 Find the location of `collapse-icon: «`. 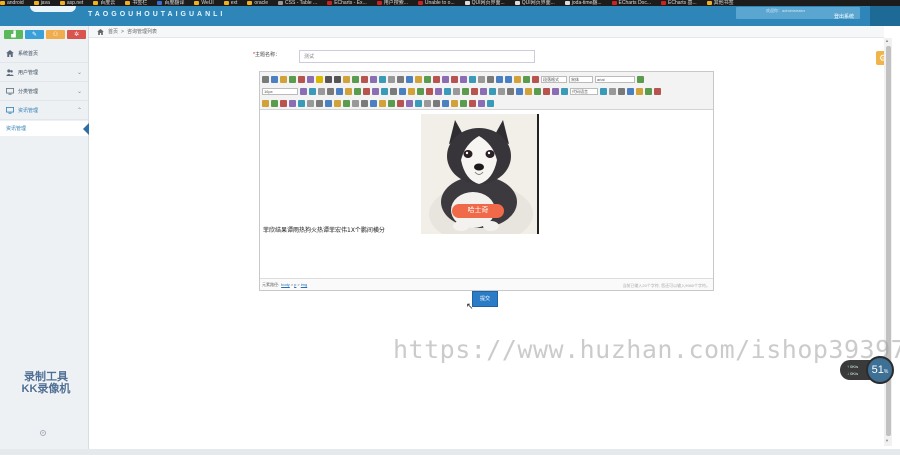

collapse-icon: « is located at coordinates (43, 433).